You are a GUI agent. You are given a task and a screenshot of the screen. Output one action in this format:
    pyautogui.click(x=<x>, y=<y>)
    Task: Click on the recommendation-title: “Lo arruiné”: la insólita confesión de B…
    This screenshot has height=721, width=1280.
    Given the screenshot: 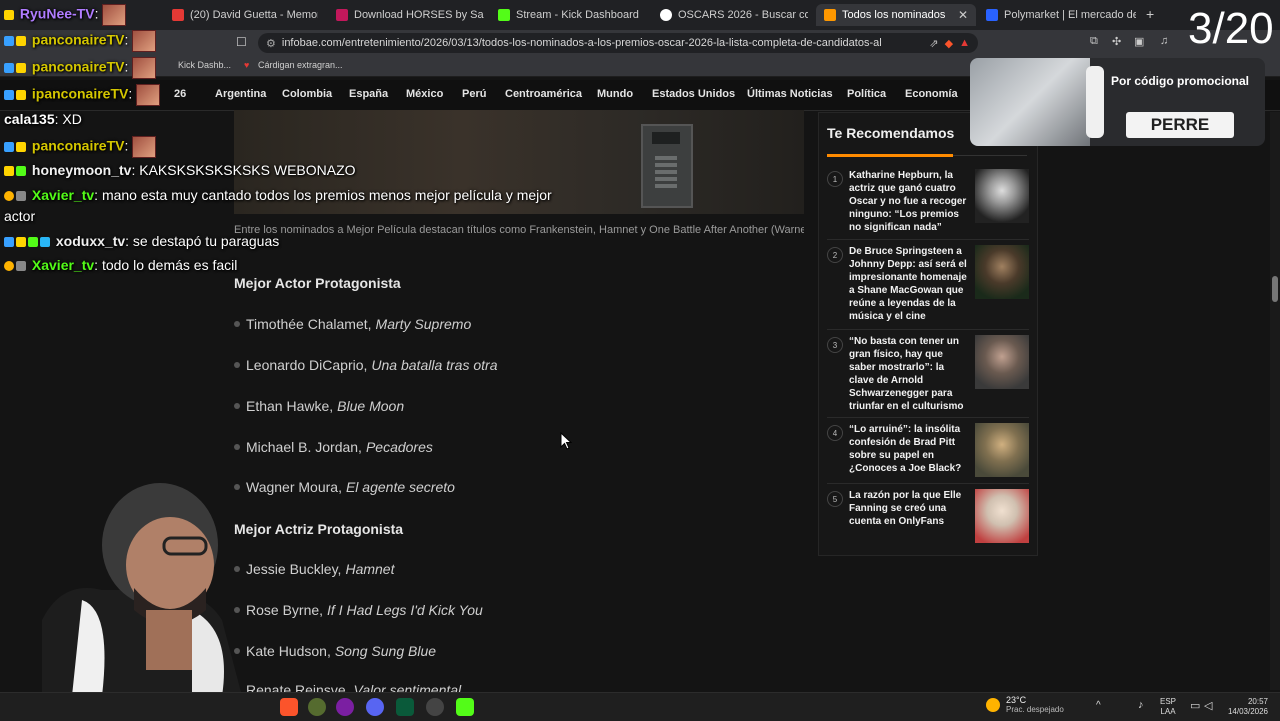 What is the action you would take?
    pyautogui.click(x=909, y=449)
    